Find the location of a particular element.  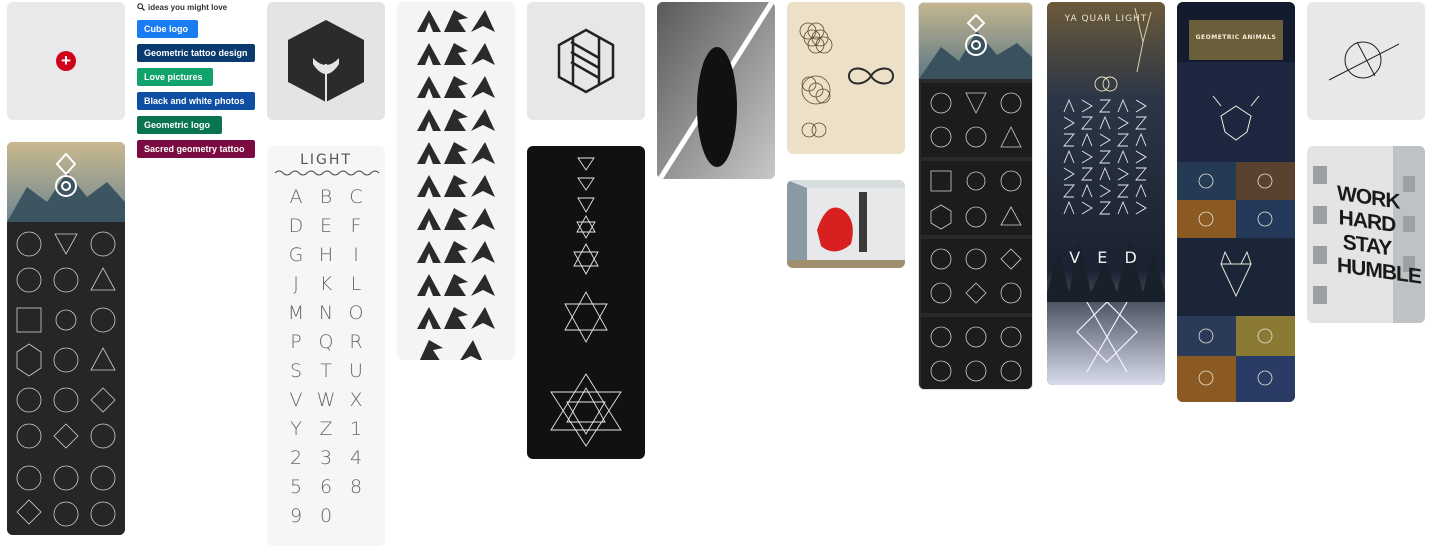

geometric-letters-image is located at coordinates (456, 185).